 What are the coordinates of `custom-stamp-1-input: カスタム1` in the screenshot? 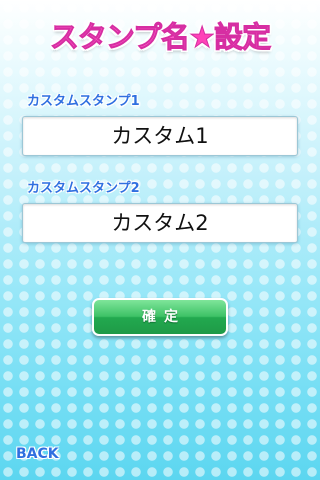 It's located at (160, 136).